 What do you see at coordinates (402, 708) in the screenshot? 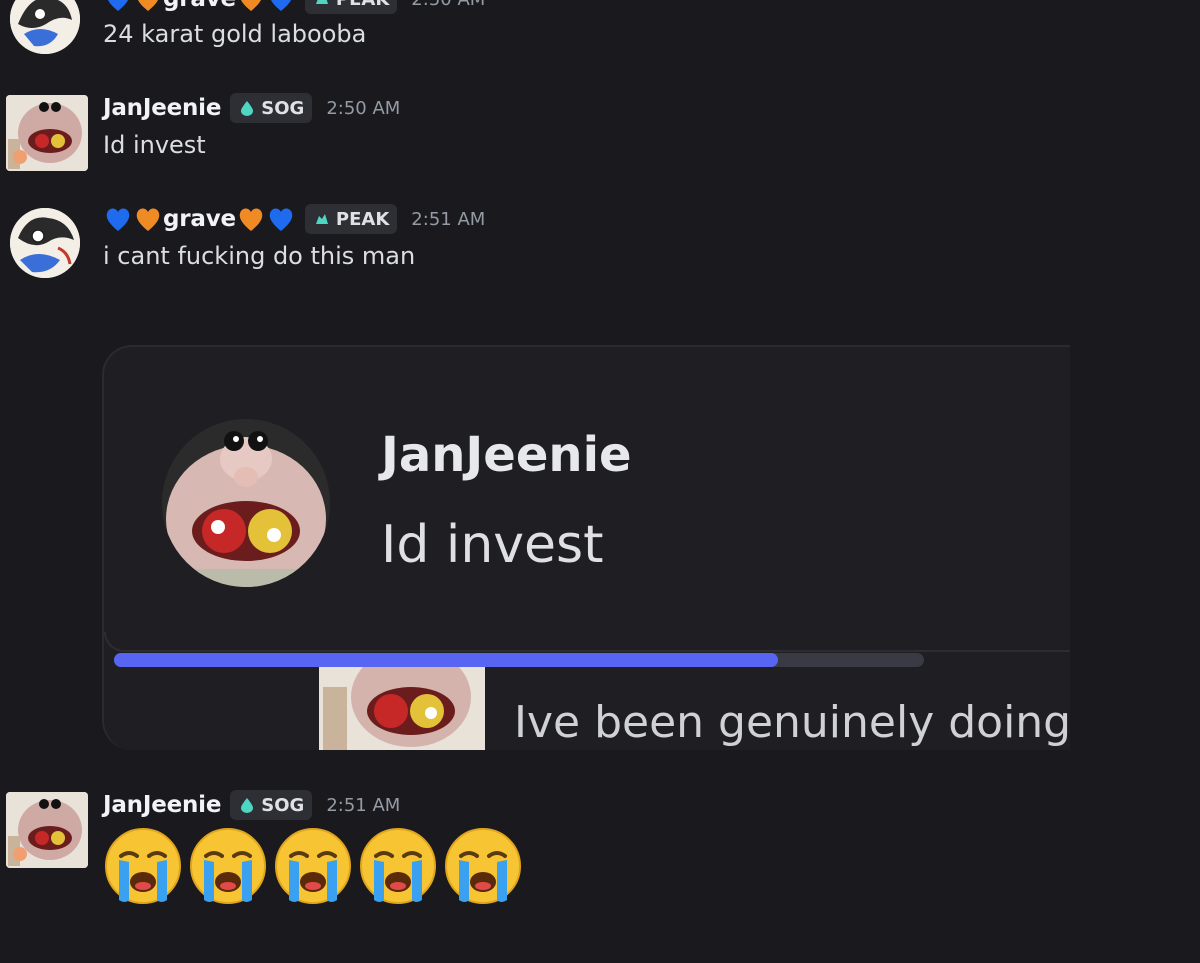
I see `embed-peek-avatar` at bounding box center [402, 708].